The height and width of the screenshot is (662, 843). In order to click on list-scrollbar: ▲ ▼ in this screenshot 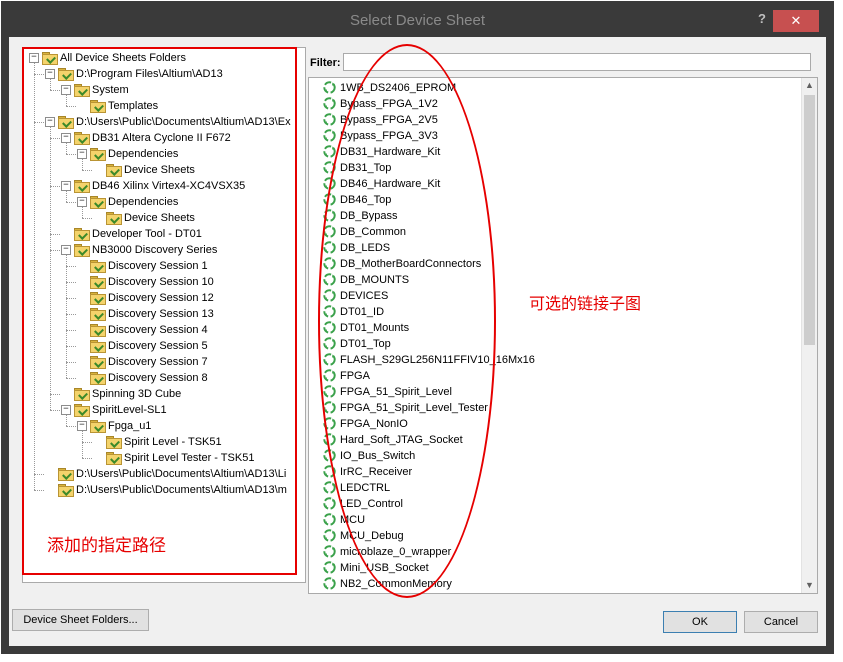, I will do `click(809, 335)`.